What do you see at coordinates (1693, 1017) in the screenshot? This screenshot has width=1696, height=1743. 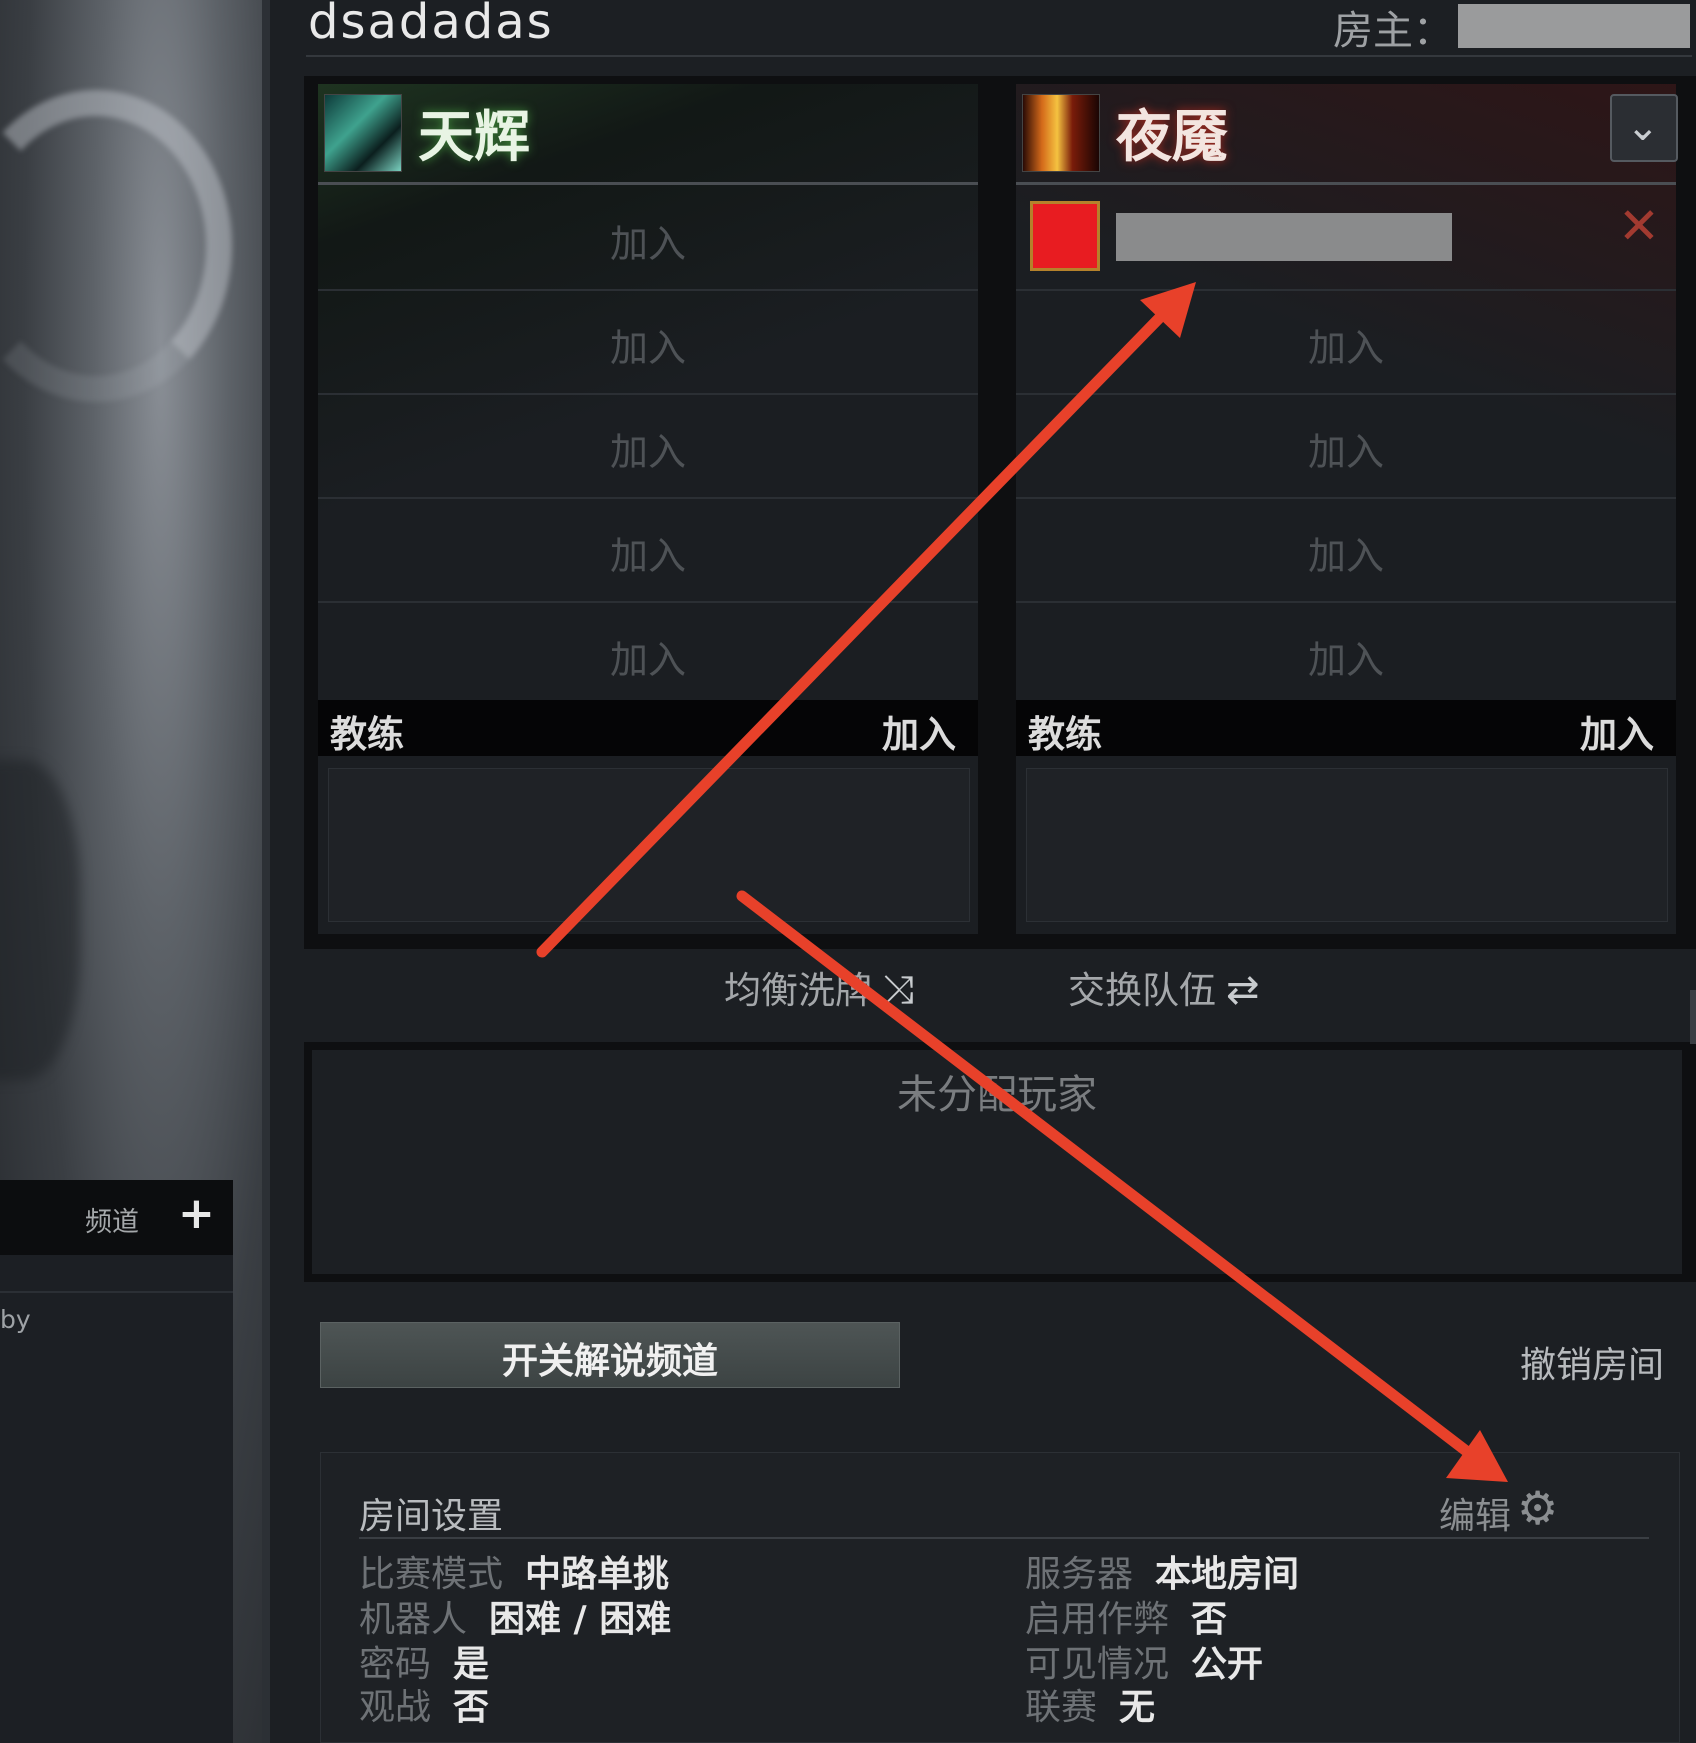 I see `scrollbar` at bounding box center [1693, 1017].